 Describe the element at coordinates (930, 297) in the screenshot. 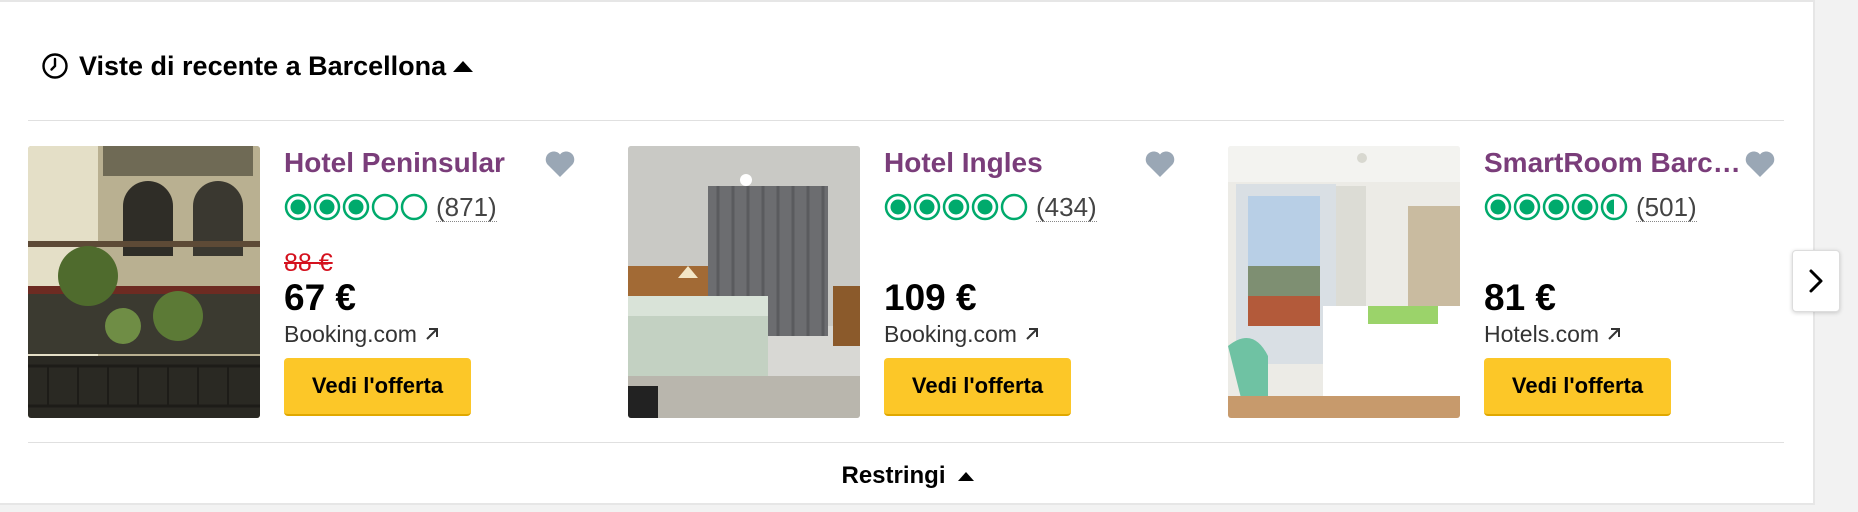

I see `price: 109 €` at that location.